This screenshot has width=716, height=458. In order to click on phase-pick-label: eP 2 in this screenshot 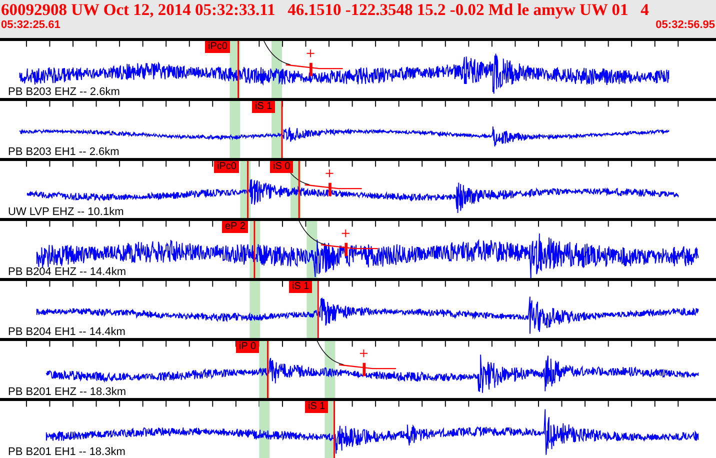, I will do `click(235, 227)`.